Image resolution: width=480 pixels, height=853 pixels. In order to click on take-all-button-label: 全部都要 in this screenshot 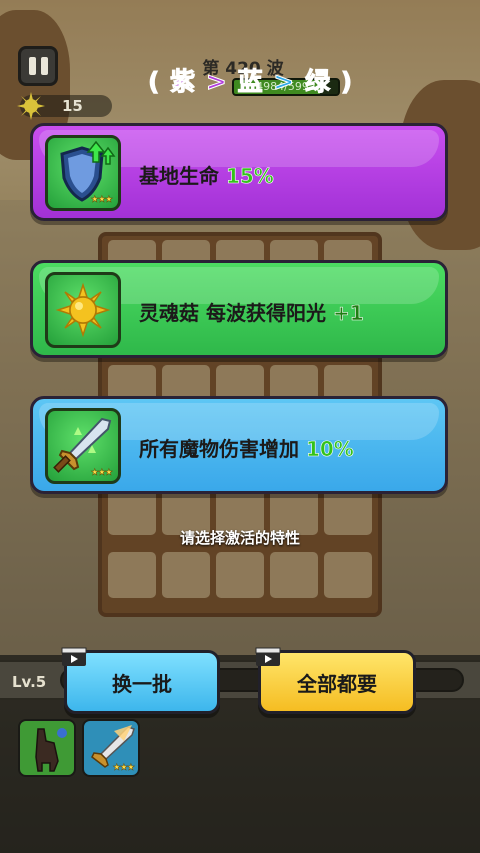, I will do `click(337, 683)`.